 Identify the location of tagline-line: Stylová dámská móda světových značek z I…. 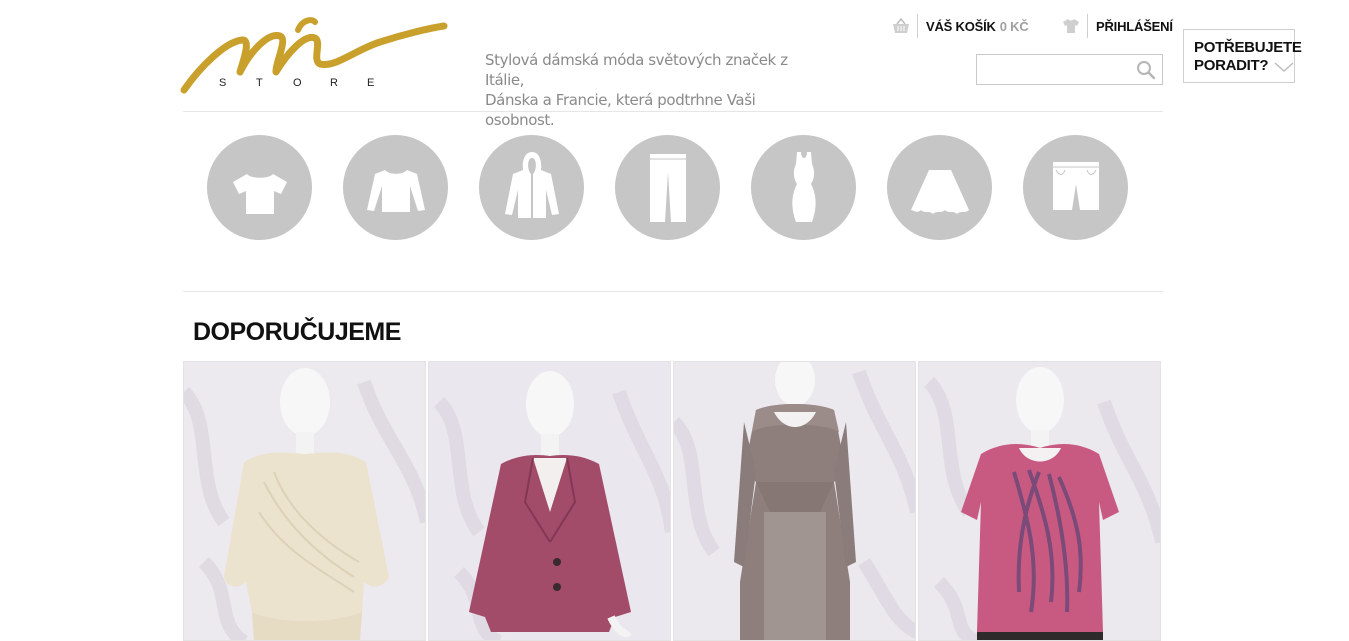
(636, 70).